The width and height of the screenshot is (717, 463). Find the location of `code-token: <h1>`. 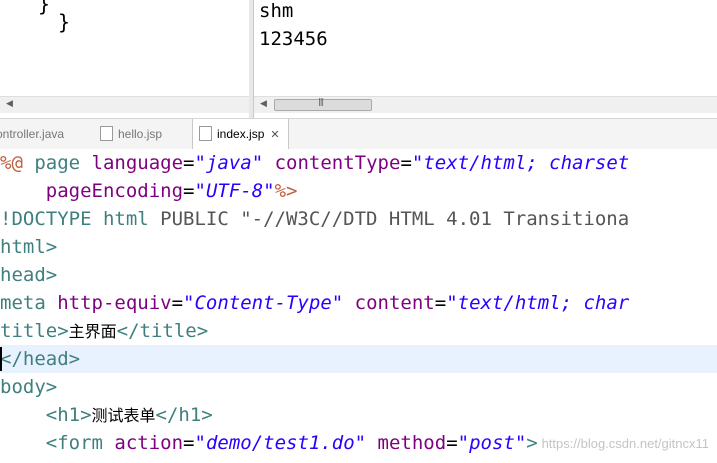

code-token: <h1> is located at coordinates (68, 415).